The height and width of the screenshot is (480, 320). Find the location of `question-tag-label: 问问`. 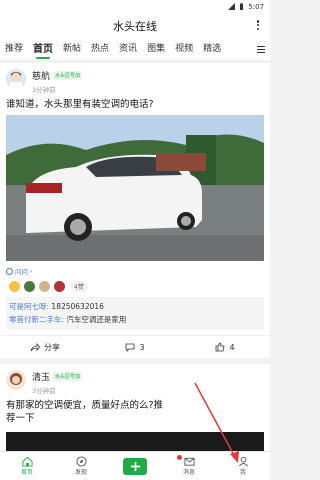

question-tag-label: 问问 is located at coordinates (21, 272).